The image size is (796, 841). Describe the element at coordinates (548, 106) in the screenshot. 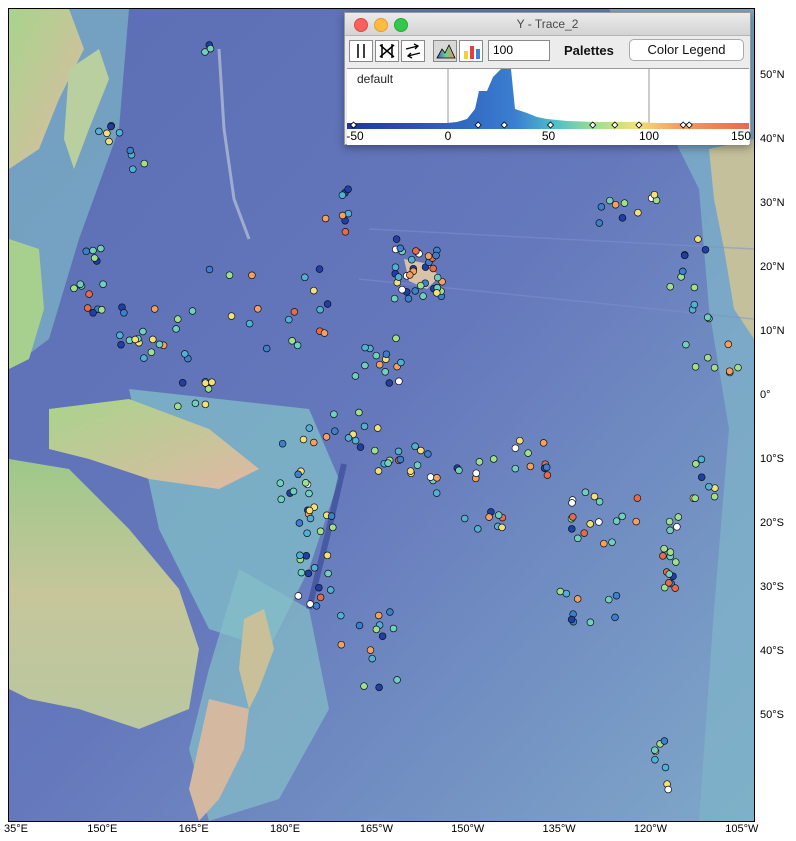

I see `histogram-panel: default -50 0 50 100 150` at that location.